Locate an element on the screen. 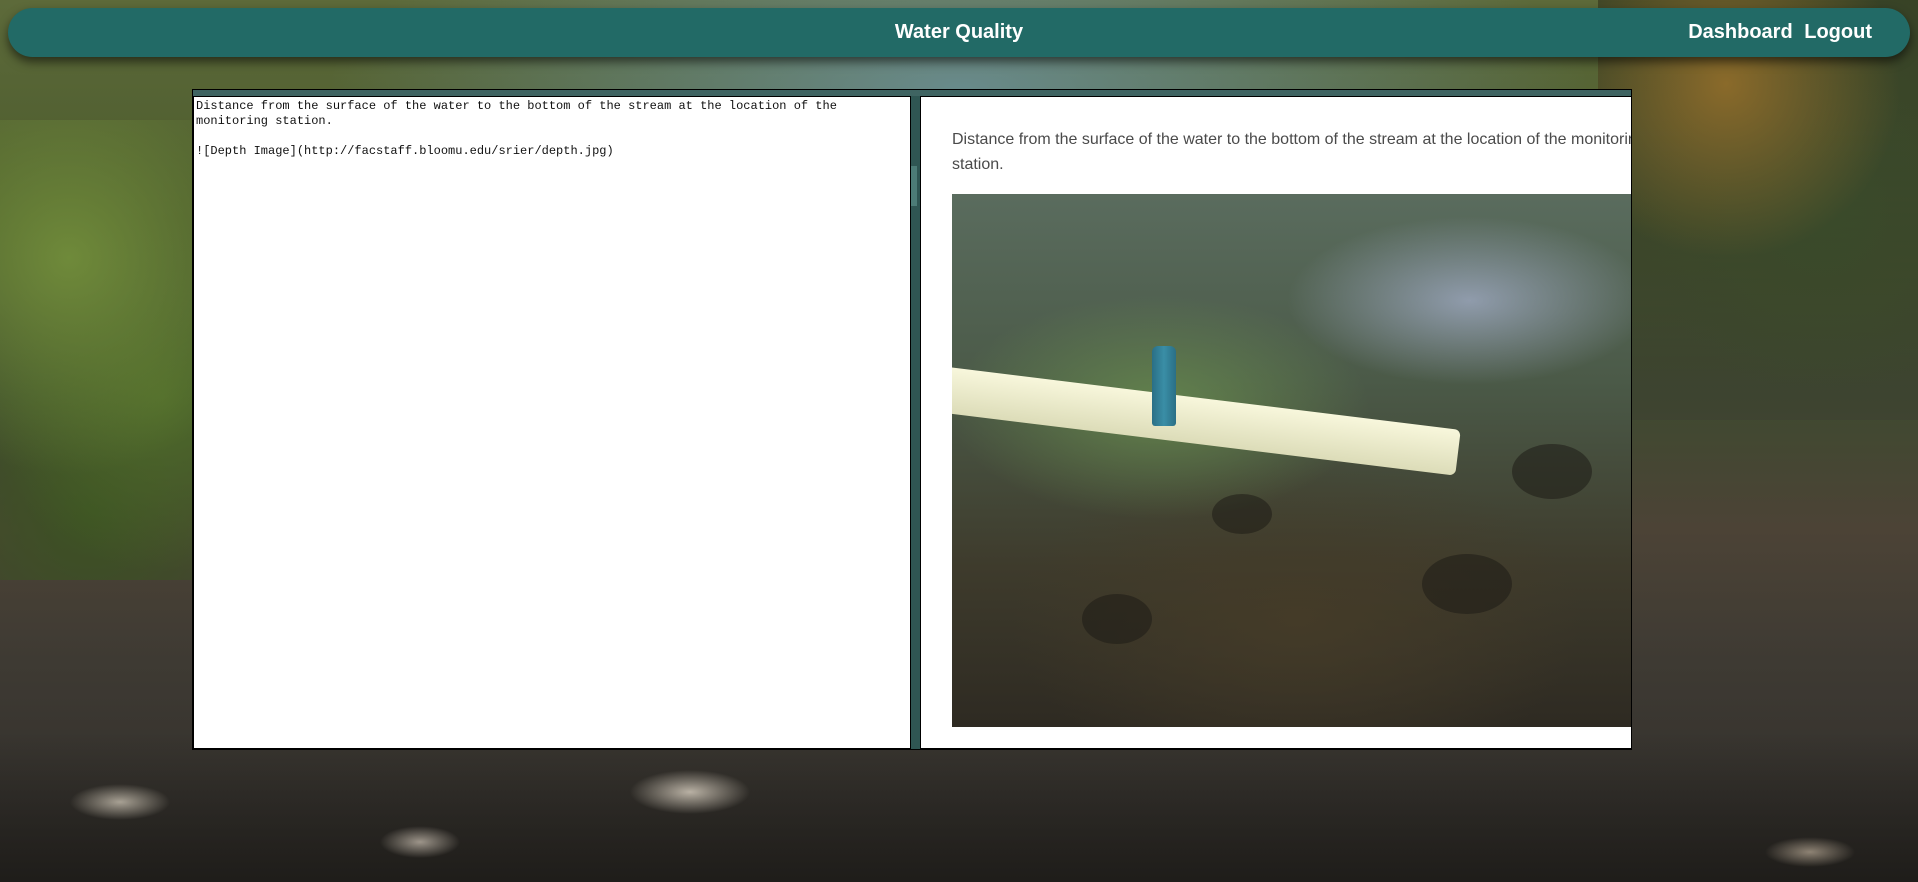  nav-links: Dashboard Logout is located at coordinates (1780, 32).